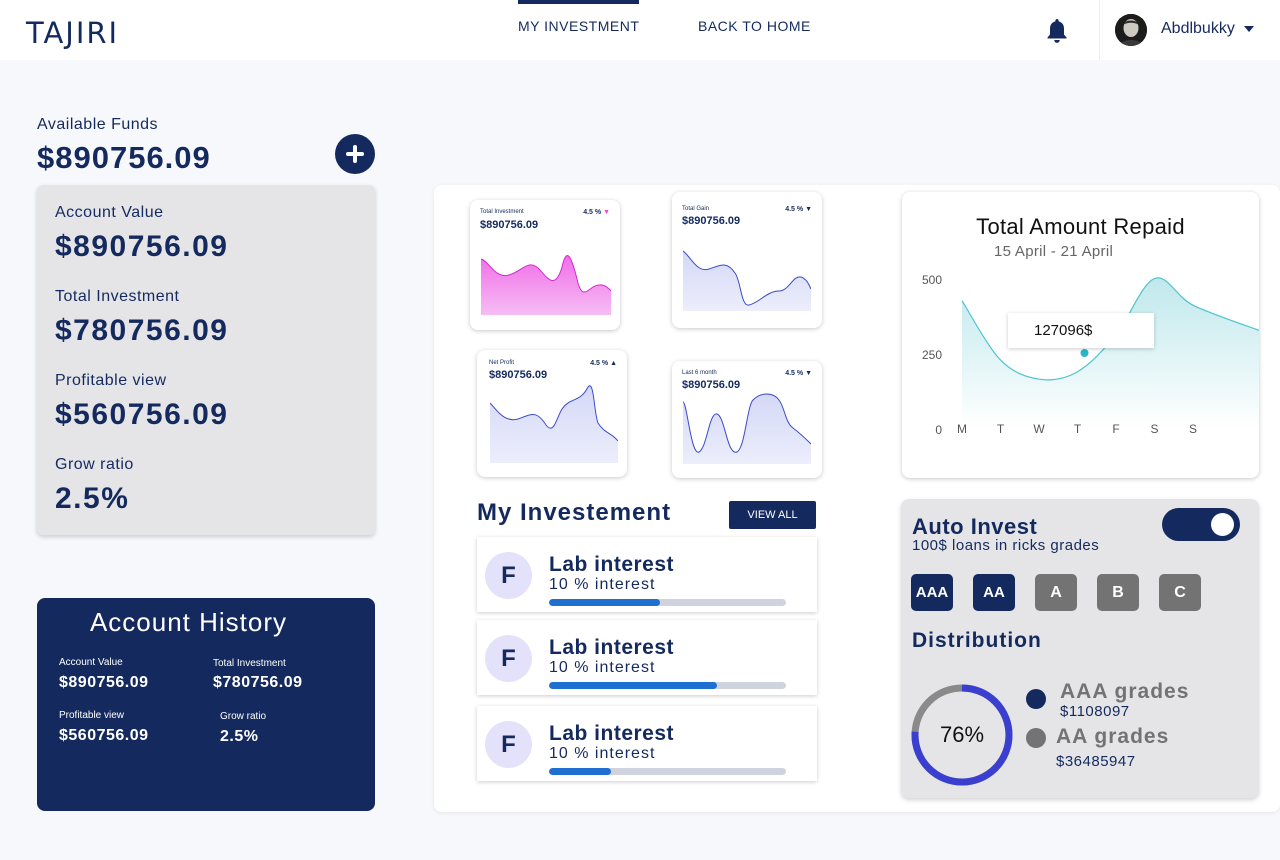  What do you see at coordinates (938, 430) in the screenshot?
I see `y-tick-label: 0` at bounding box center [938, 430].